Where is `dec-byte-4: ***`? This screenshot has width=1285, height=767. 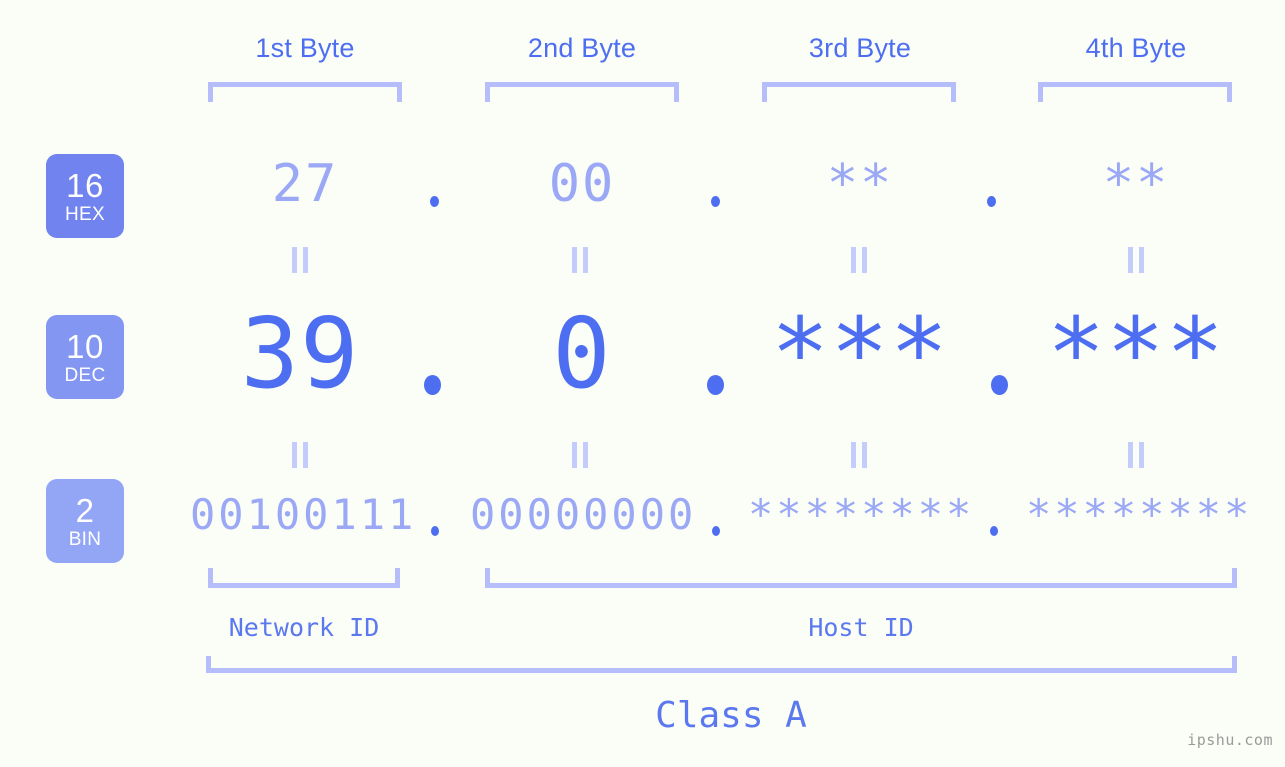 dec-byte-4: *** is located at coordinates (1136, 353).